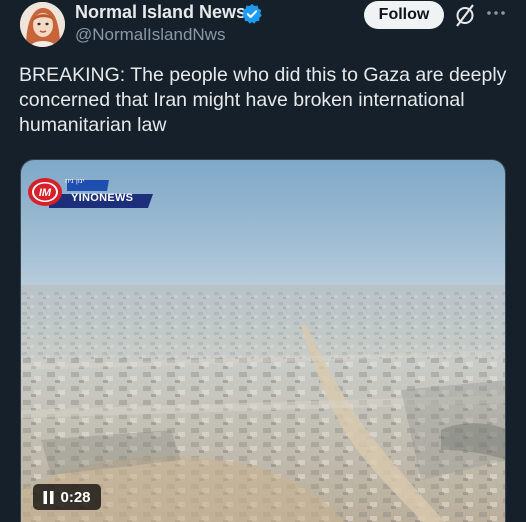 The width and height of the screenshot is (526, 522). Describe the element at coordinates (75, 181) in the screenshot. I see `channel-subtitle: ינון ניוז` at that location.